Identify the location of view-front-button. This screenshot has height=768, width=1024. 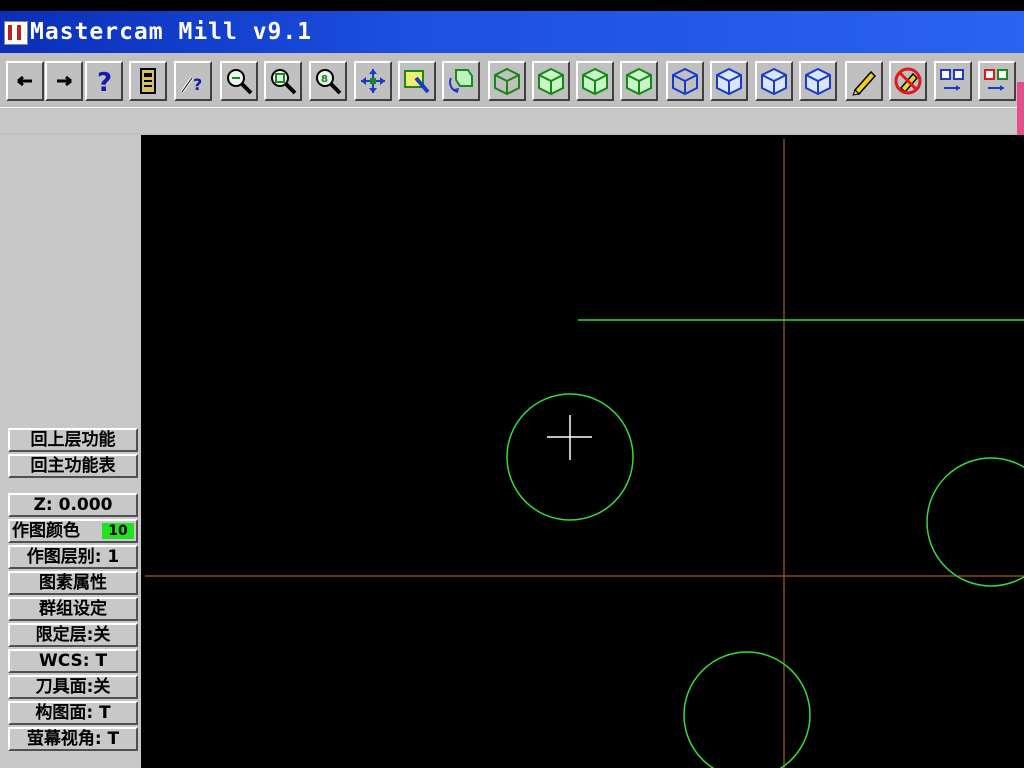
(551, 81).